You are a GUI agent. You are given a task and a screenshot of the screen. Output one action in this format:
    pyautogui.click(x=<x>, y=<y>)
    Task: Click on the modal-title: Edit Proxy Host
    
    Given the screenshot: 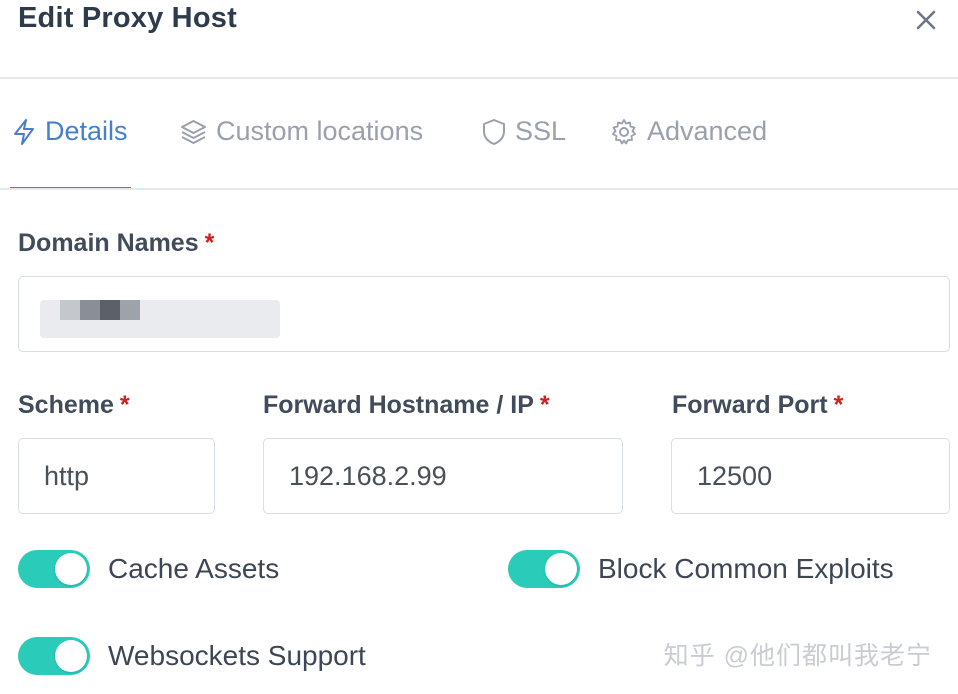 What is the action you would take?
    pyautogui.click(x=127, y=18)
    